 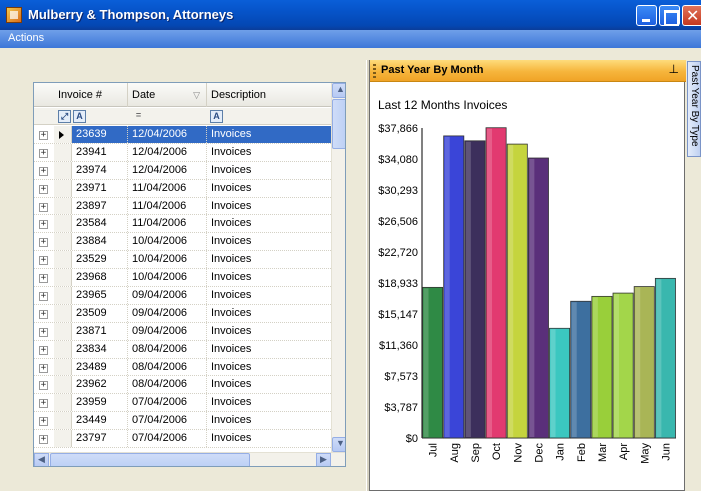 What do you see at coordinates (100, 242) in the screenshot?
I see `cell-invoice: 23884` at bounding box center [100, 242].